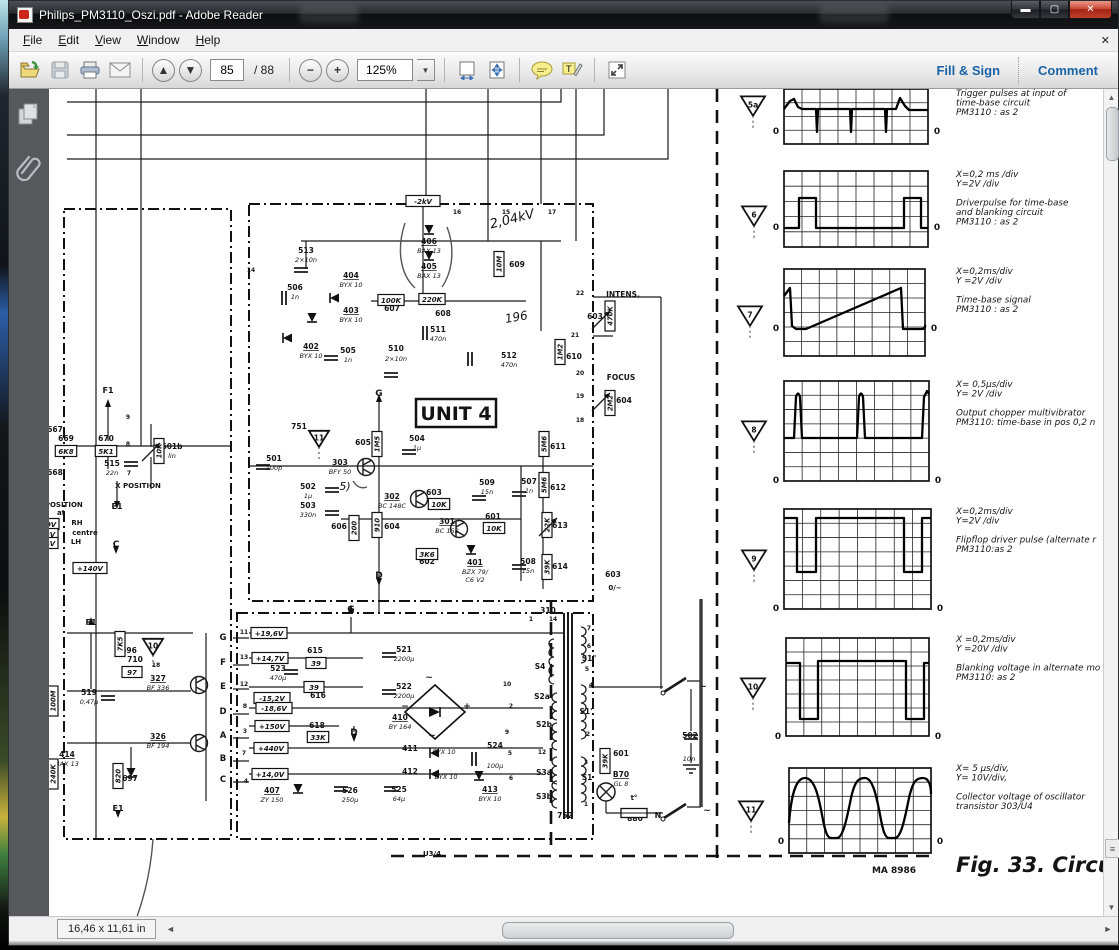 This screenshot has width=1119, height=950. What do you see at coordinates (470, 359) in the screenshot?
I see `caph-symbol` at bounding box center [470, 359].